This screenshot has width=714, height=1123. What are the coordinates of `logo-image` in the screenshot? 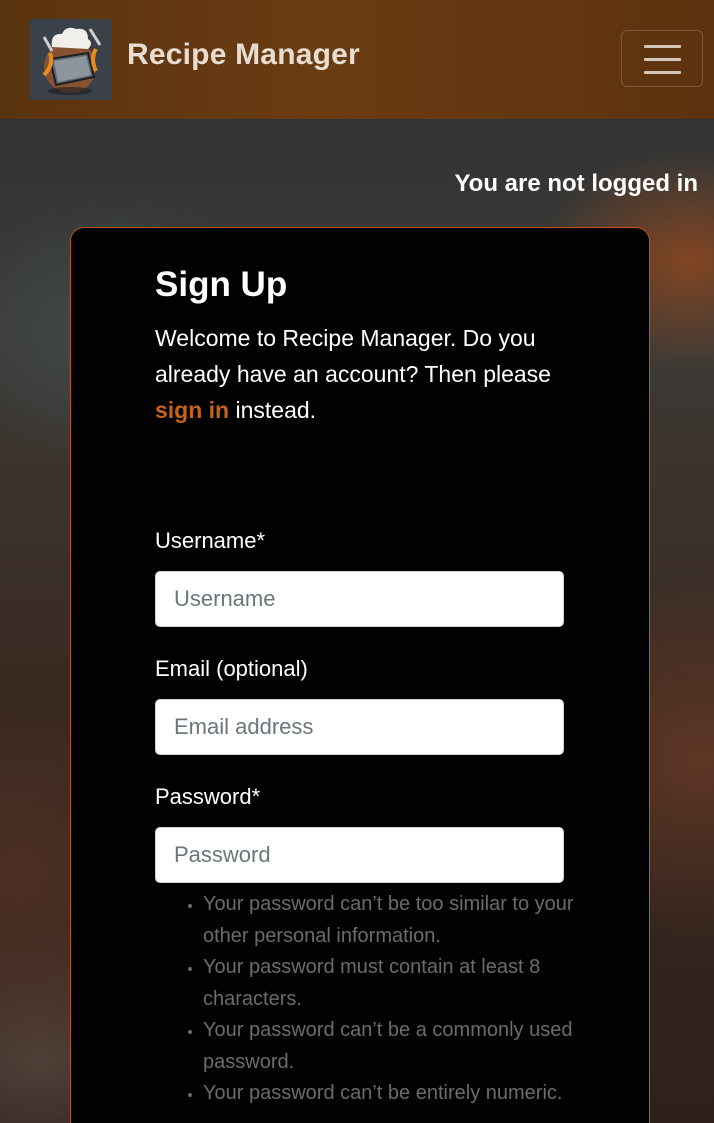 It's located at (70, 59).